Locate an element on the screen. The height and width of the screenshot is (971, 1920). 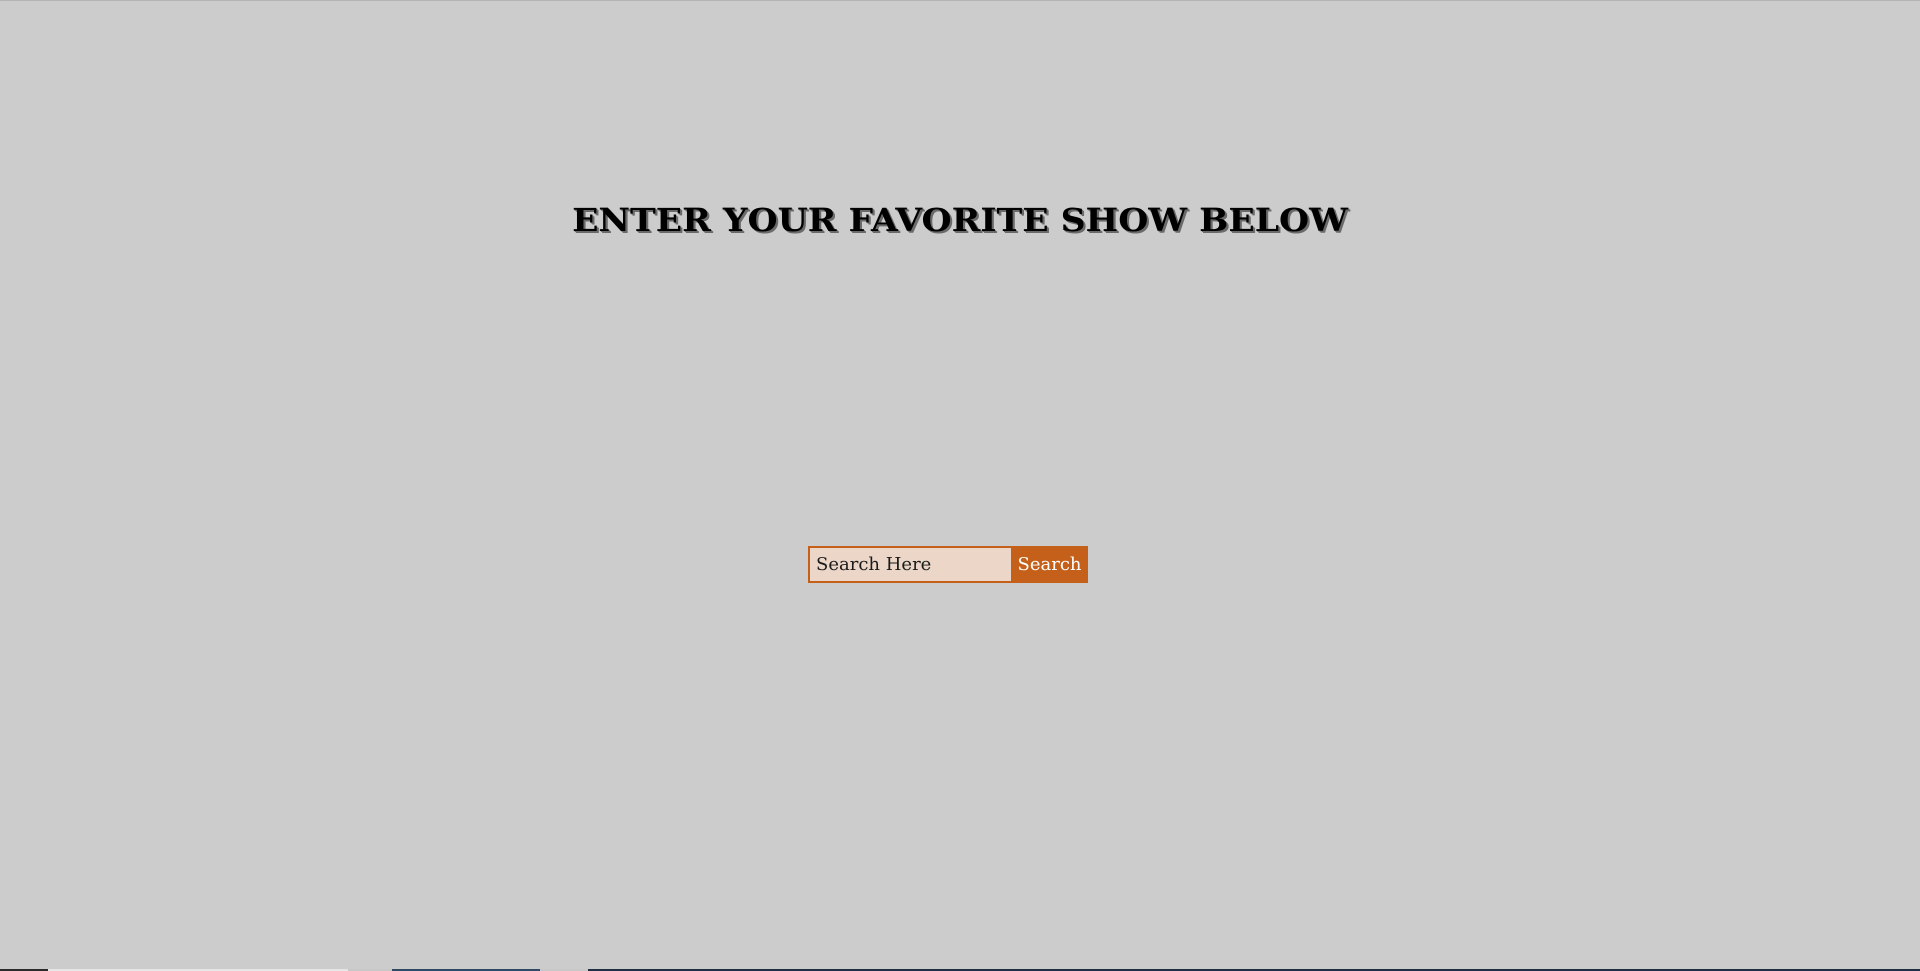
search-button: Search is located at coordinates (1049, 564).